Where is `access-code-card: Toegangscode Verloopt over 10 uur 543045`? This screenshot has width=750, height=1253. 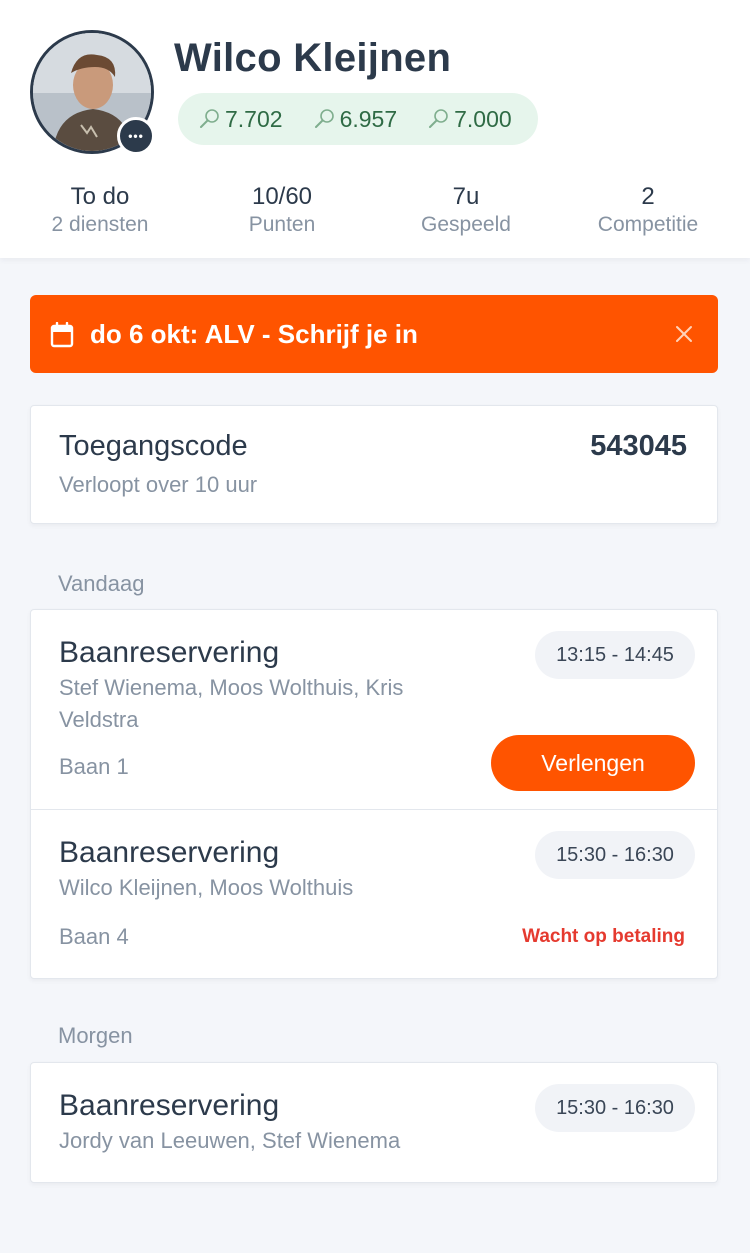 access-code-card: Toegangscode Verloopt over 10 uur 543045 is located at coordinates (374, 464).